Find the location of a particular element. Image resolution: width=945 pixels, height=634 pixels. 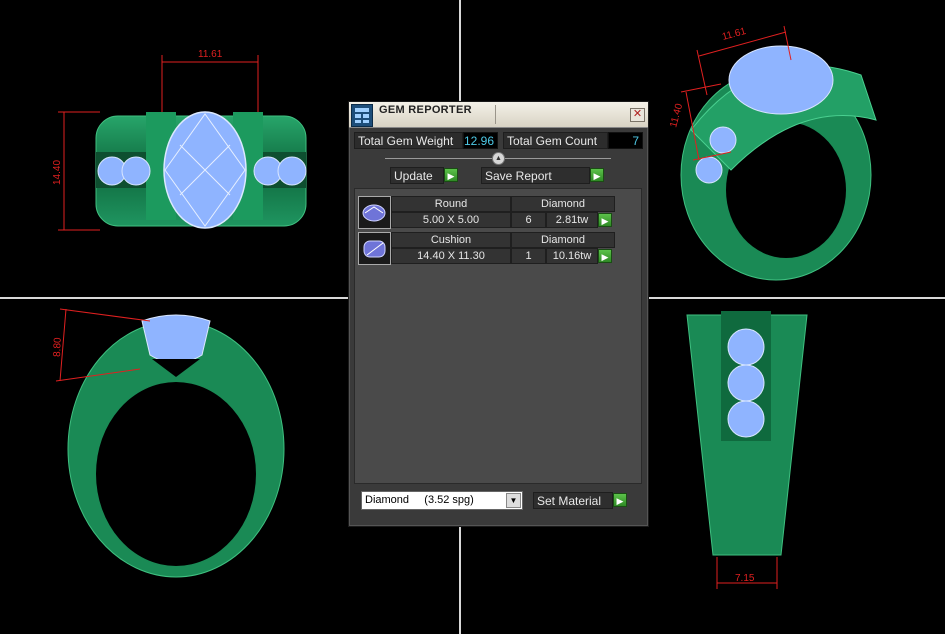

dimension-top-width is located at coordinates (210, 83).